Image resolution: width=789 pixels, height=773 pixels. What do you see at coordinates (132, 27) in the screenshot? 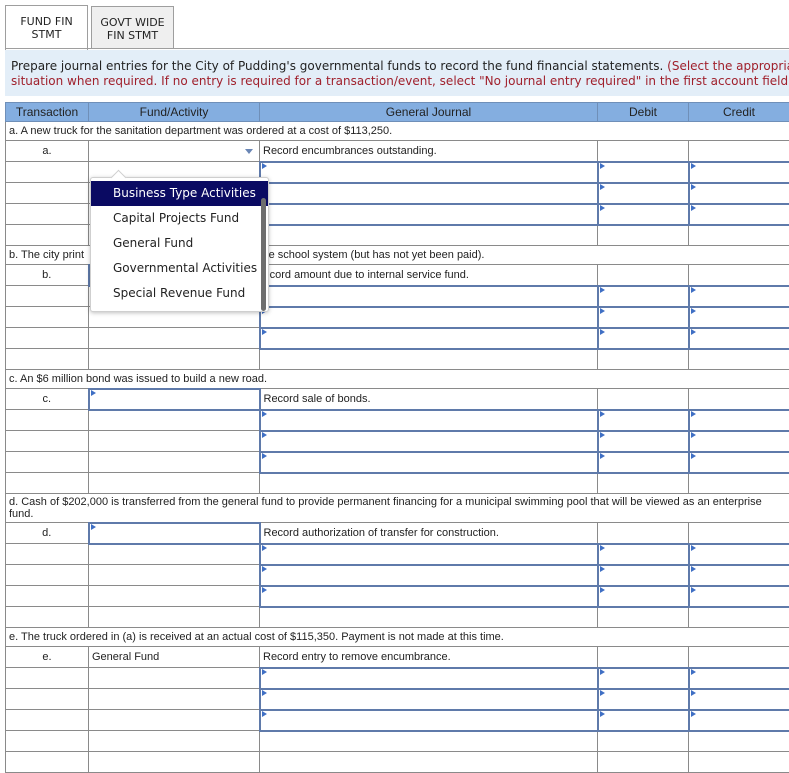
I see `tab-govt-wide-fin-stmt: GOVT WIDE FIN STMT` at bounding box center [132, 27].